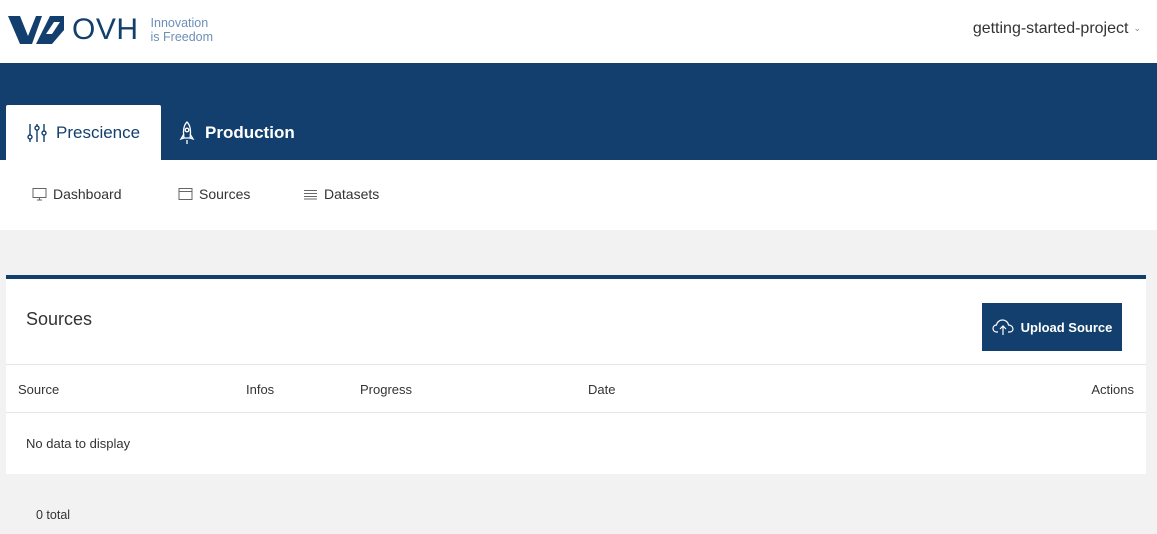 This screenshot has height=534, width=1157. Describe the element at coordinates (37, 132) in the screenshot. I see `sliders-icon` at that location.